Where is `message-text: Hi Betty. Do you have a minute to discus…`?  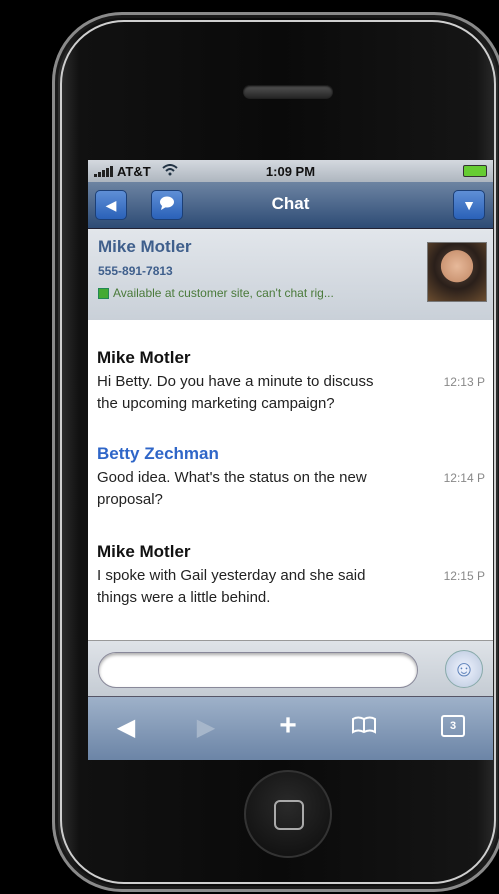
message-text: Hi Betty. Do you have a minute to discus… is located at coordinates (235, 392).